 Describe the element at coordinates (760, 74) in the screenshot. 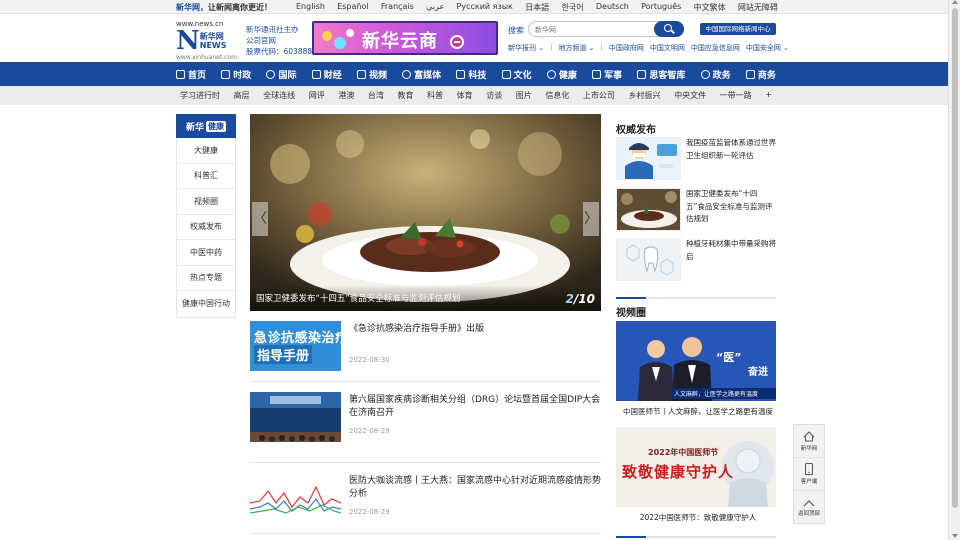

I see `nav-item-13: 商务` at that location.